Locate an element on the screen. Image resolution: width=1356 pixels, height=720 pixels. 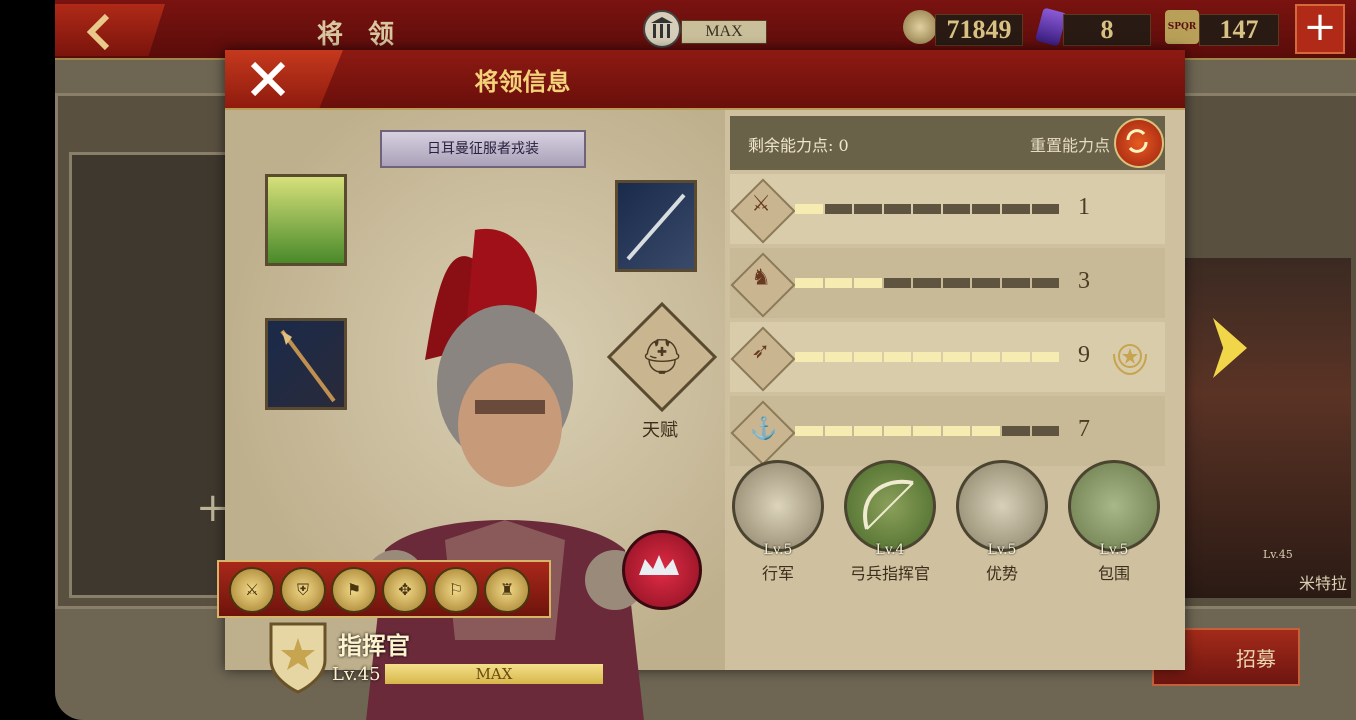
sword-icon: ⚔ is located at coordinates (763, 211).